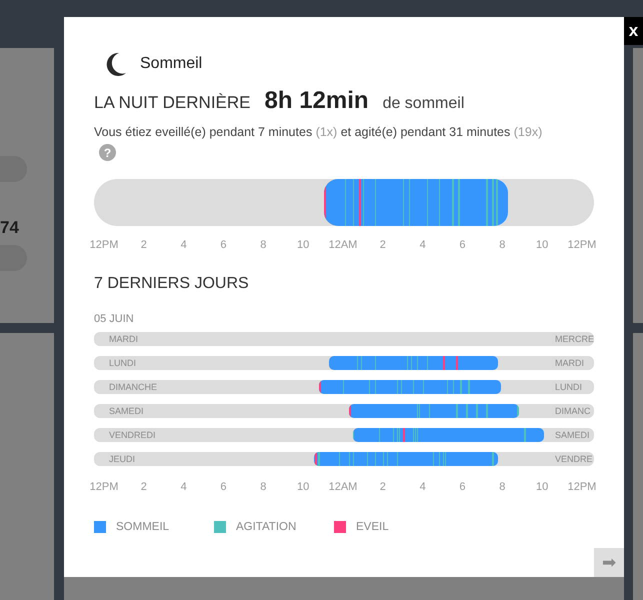 The image size is (643, 600). Describe the element at coordinates (574, 459) in the screenshot. I see `day-label: VENDRE` at that location.